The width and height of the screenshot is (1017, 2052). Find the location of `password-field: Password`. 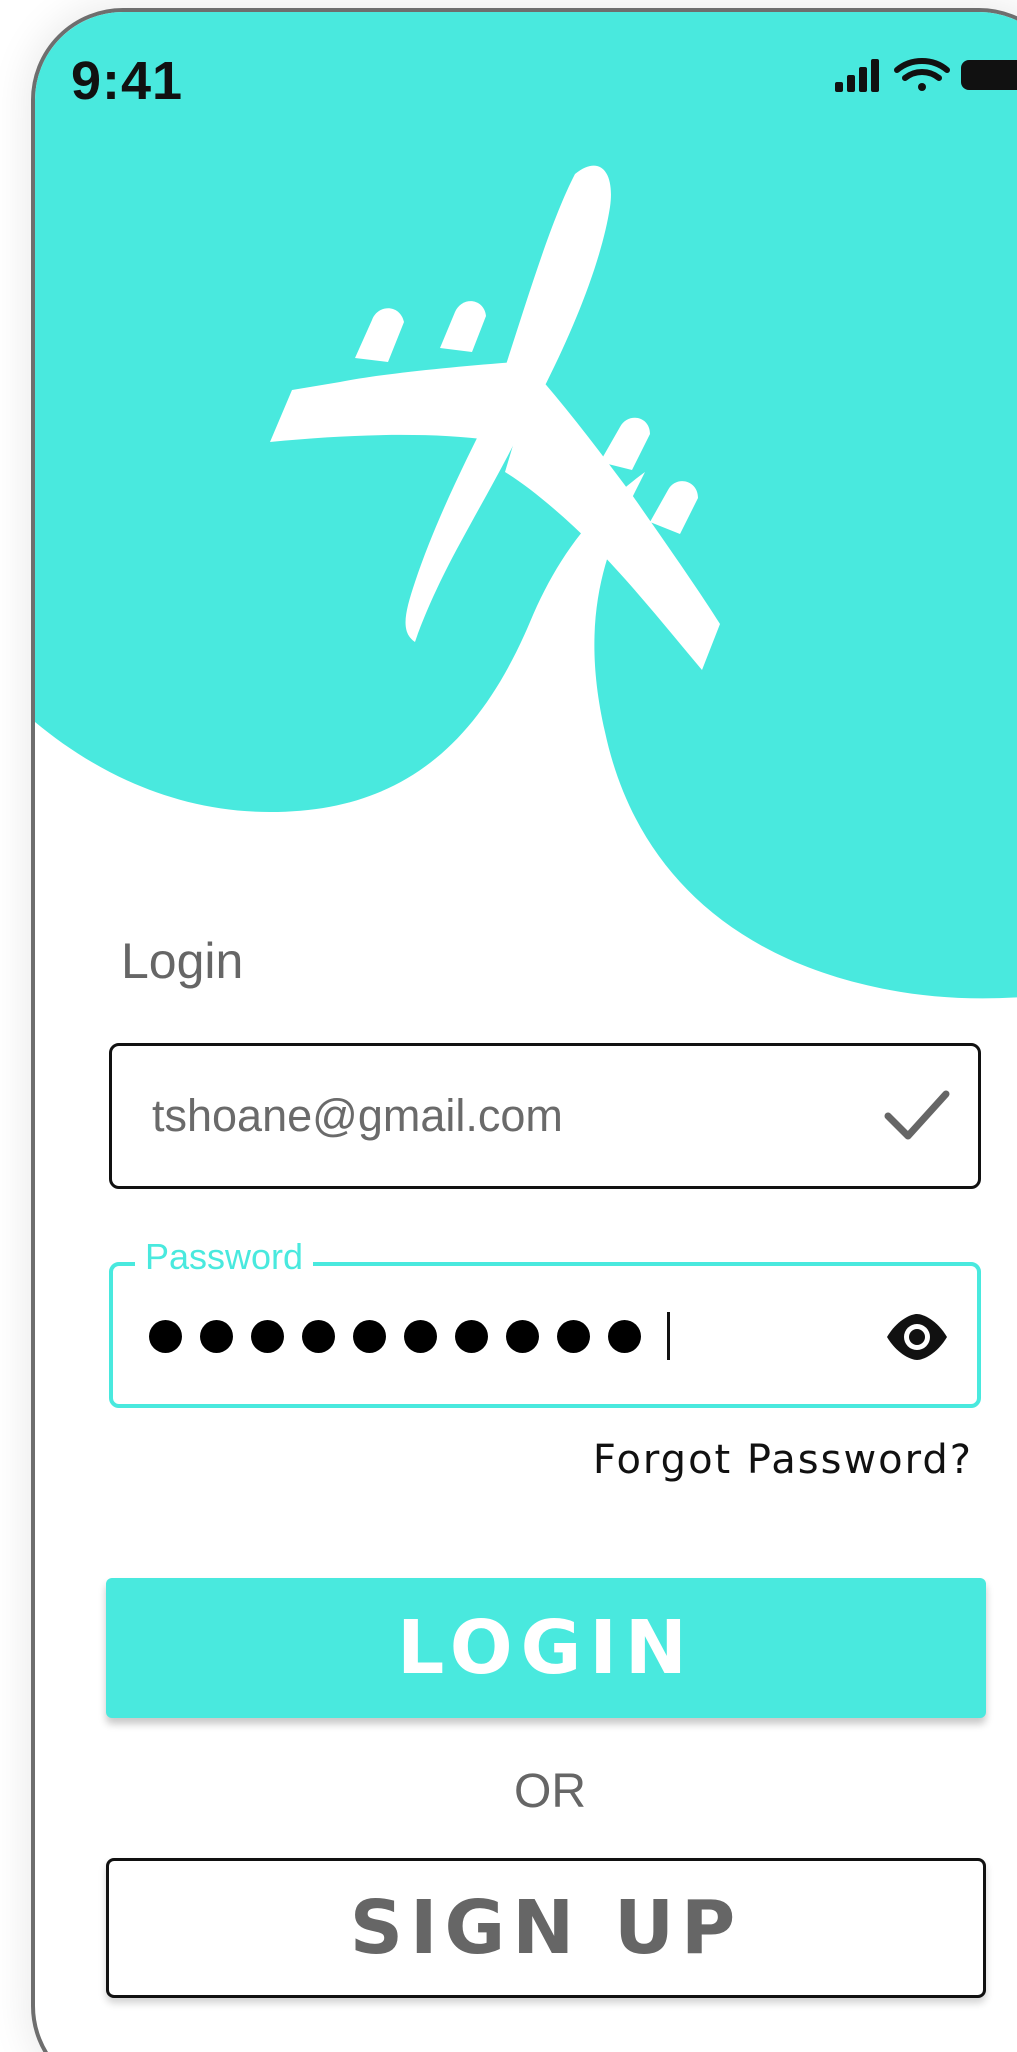

password-field: Password is located at coordinates (545, 1322).